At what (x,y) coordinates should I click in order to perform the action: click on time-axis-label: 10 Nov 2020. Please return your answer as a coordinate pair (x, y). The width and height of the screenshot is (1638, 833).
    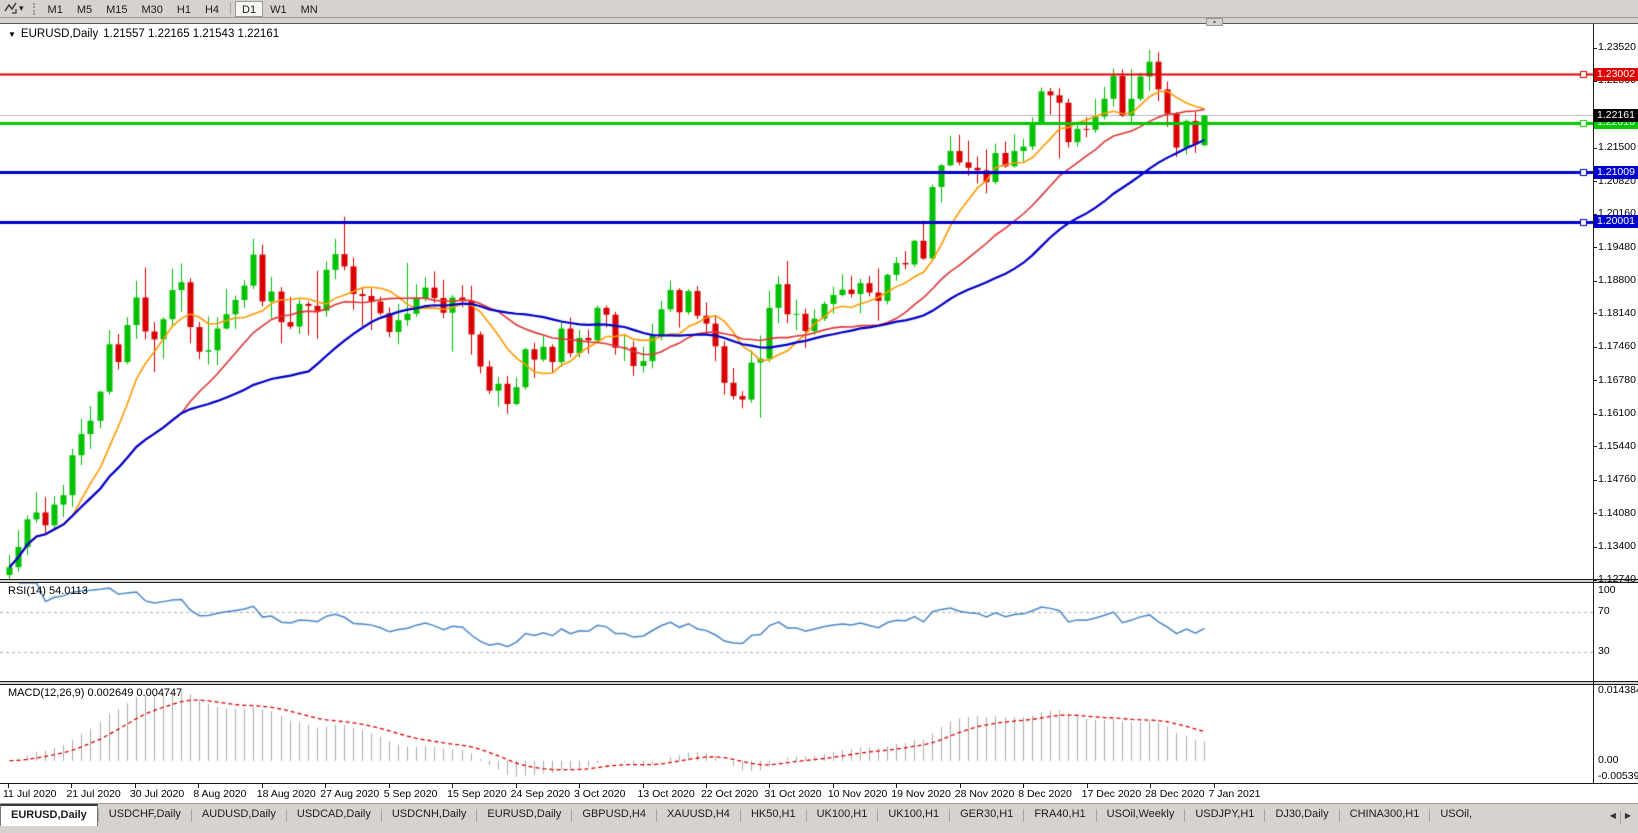
    Looking at the image, I should click on (857, 794).